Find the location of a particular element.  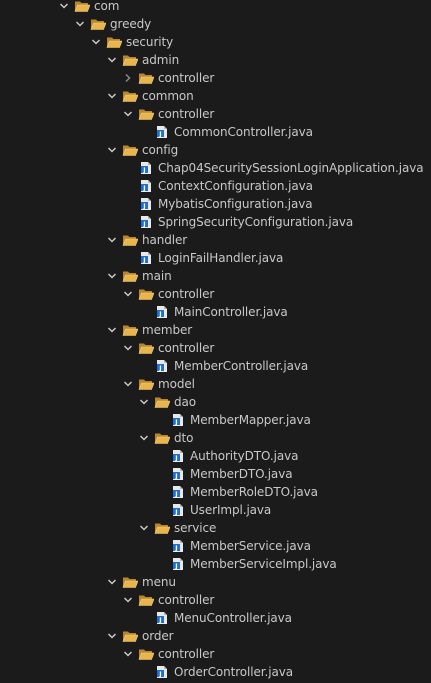

tree-file-row: J ContextConfiguration.java is located at coordinates (215, 186).